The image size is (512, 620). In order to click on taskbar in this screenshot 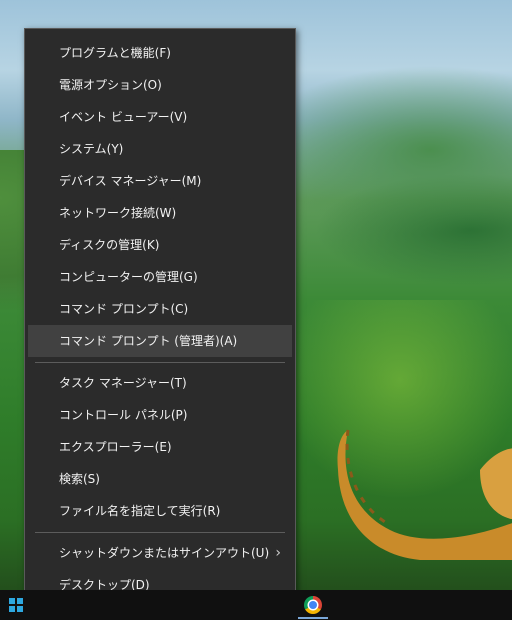, I will do `click(256, 605)`.